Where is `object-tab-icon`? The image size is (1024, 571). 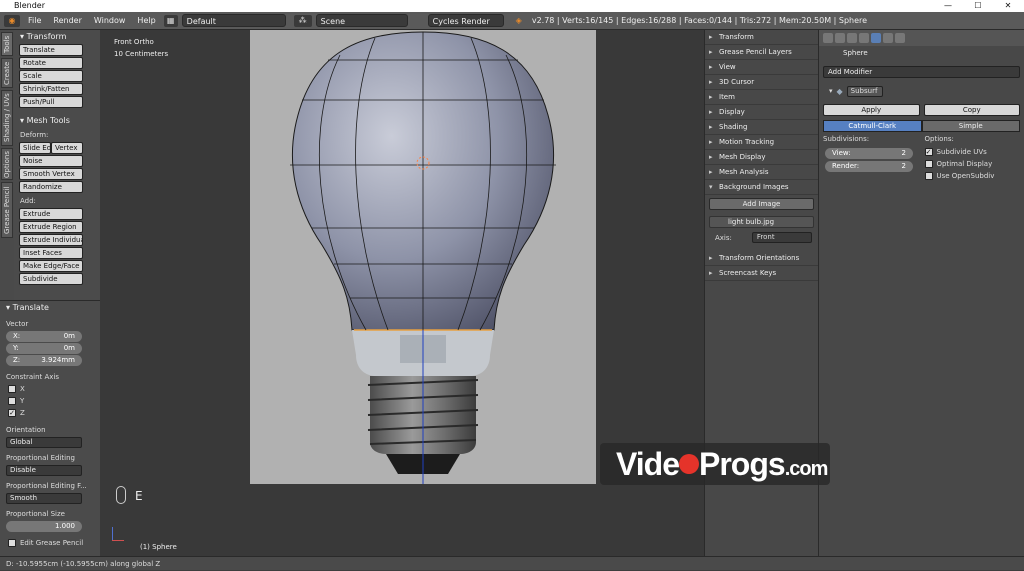
object-tab-icon is located at coordinates (864, 38).